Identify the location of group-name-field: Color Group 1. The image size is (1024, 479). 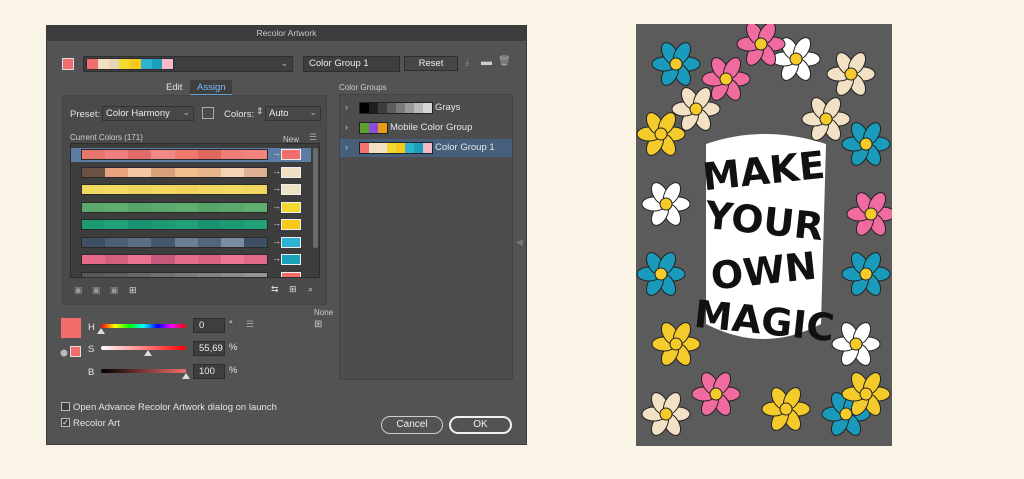
(351, 64).